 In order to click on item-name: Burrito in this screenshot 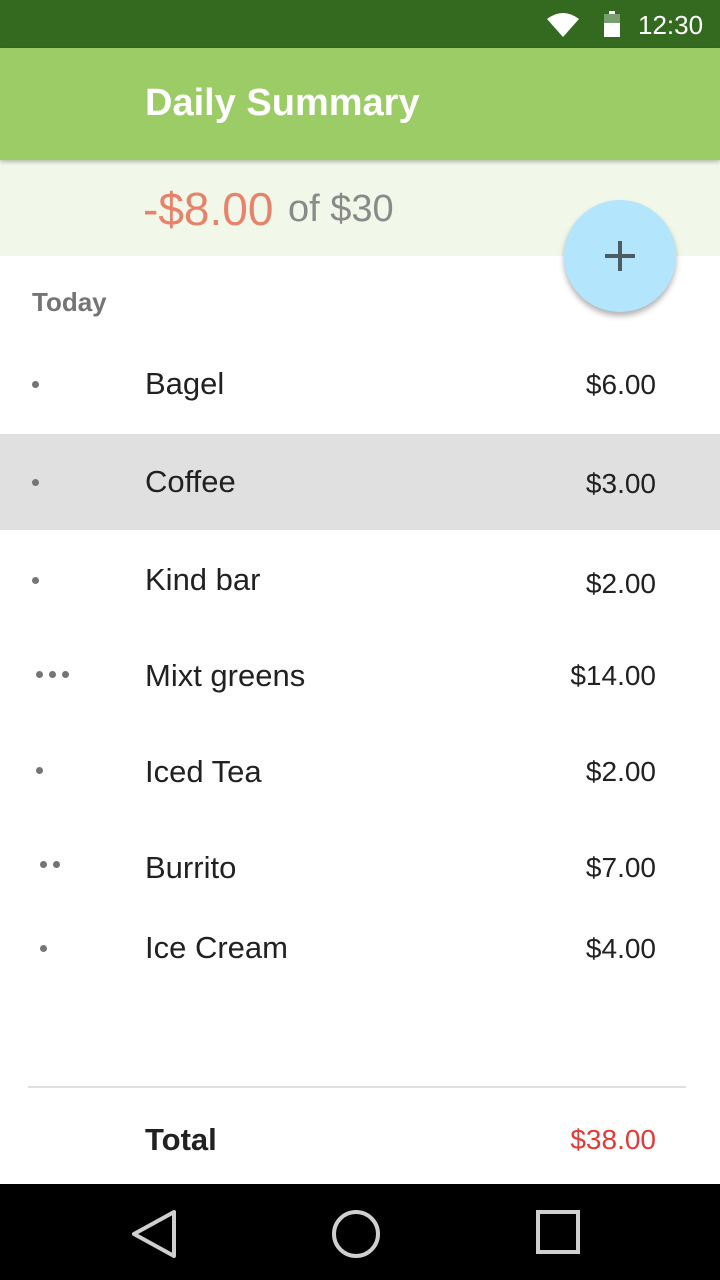, I will do `click(191, 867)`.